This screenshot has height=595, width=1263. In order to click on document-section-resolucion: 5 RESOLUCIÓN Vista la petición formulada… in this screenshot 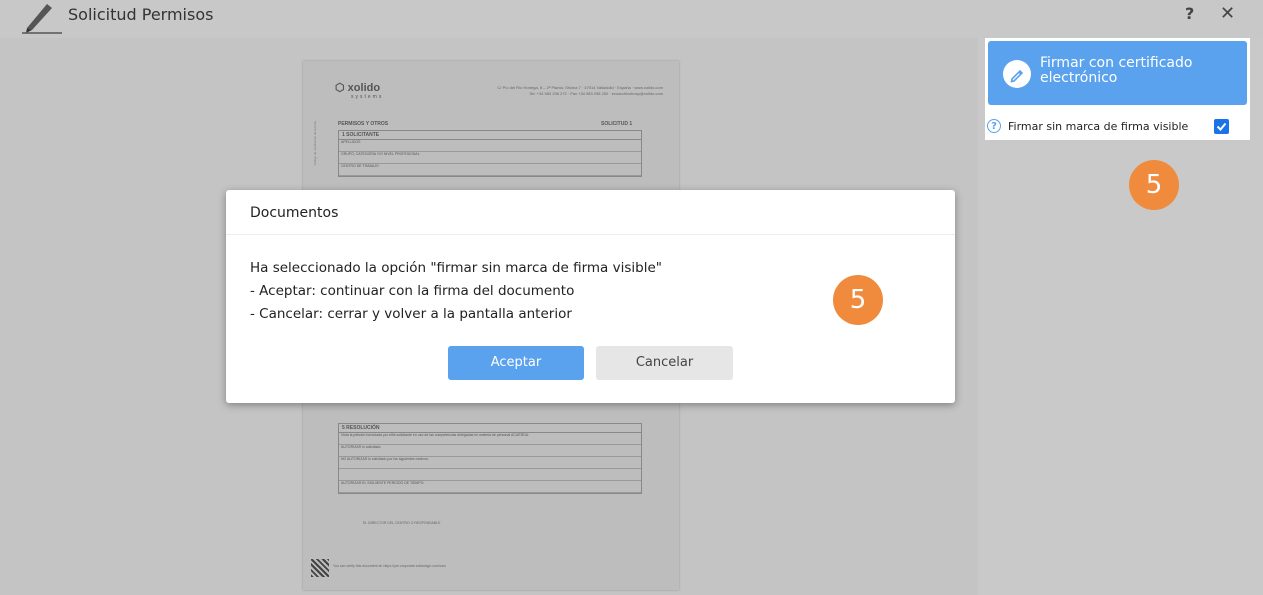, I will do `click(490, 458)`.